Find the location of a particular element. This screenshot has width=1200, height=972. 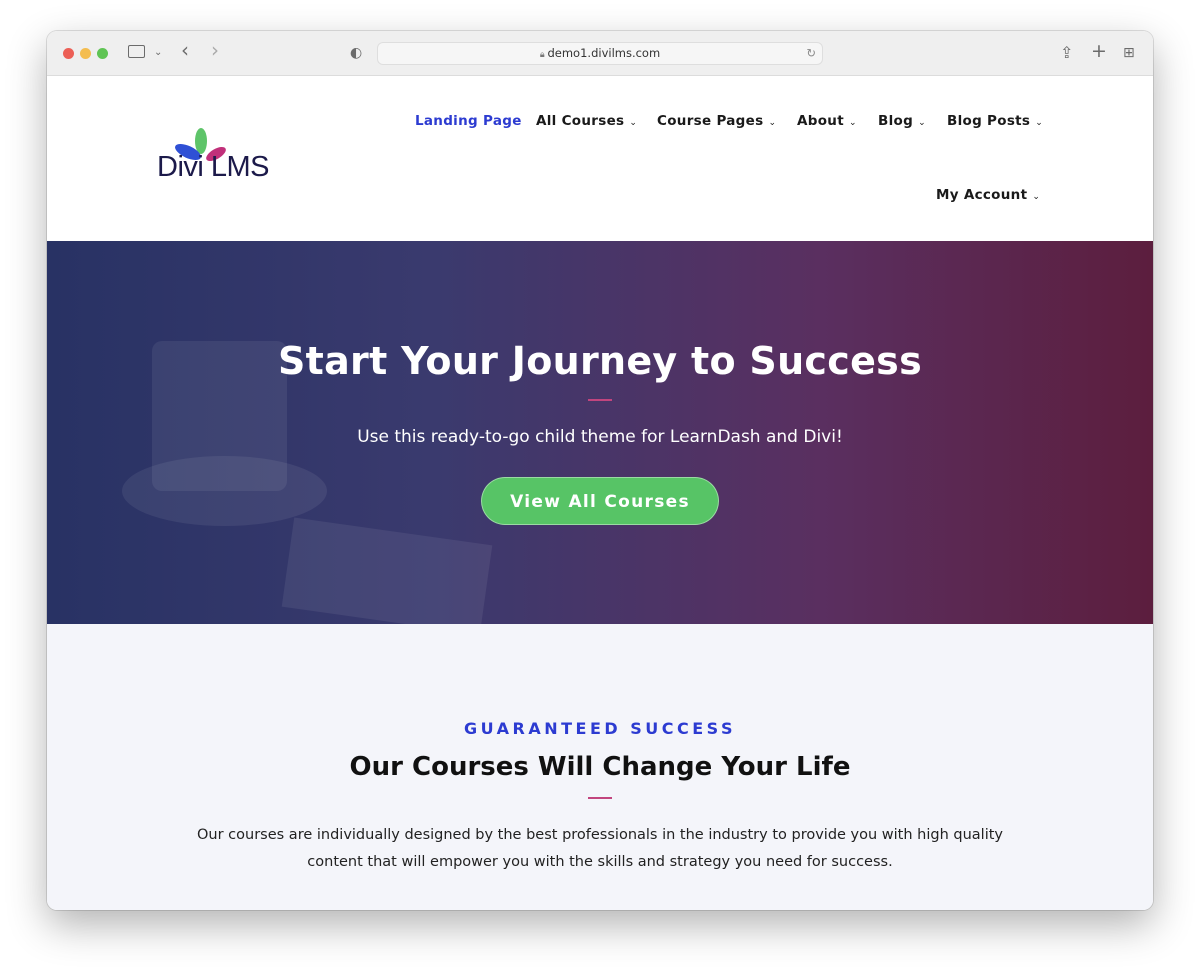

minimize-window-button is located at coordinates (85, 53).